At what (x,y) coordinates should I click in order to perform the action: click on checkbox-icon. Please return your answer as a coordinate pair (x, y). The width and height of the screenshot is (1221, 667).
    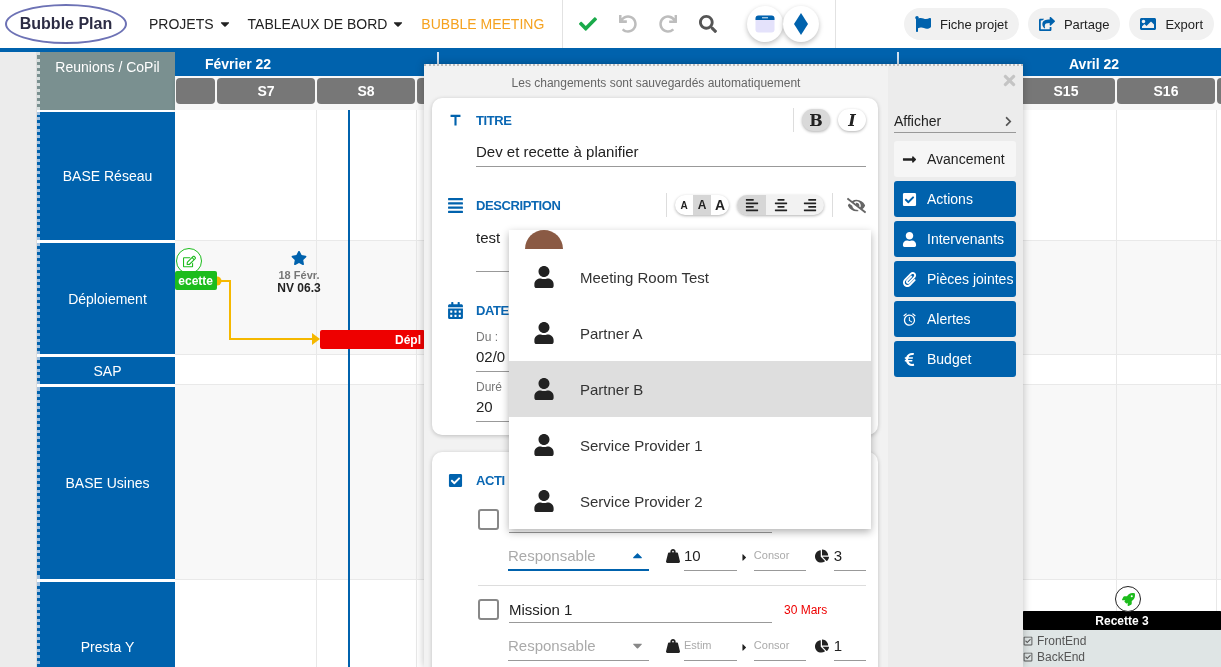
    Looking at the image, I should click on (909, 199).